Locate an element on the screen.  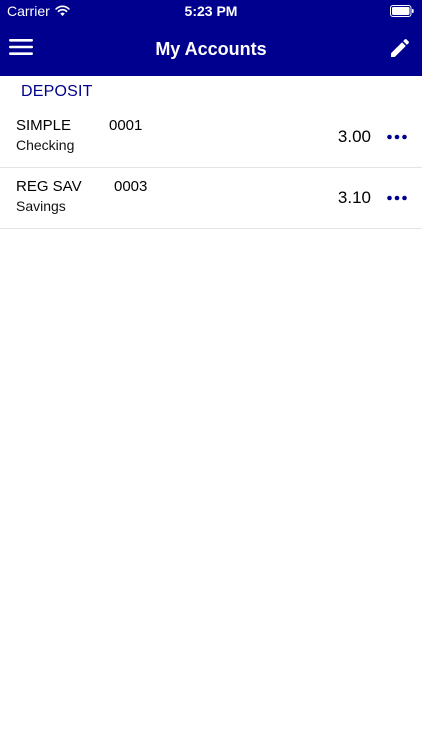
status-bar: Carrier 5:23 PM is located at coordinates (211, 11).